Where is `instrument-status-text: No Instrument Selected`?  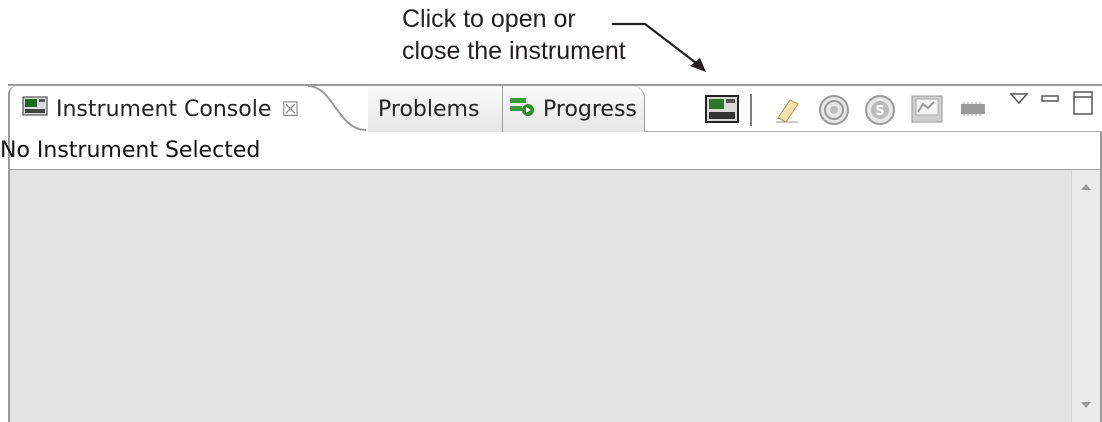 instrument-status-text: No Instrument Selected is located at coordinates (130, 150).